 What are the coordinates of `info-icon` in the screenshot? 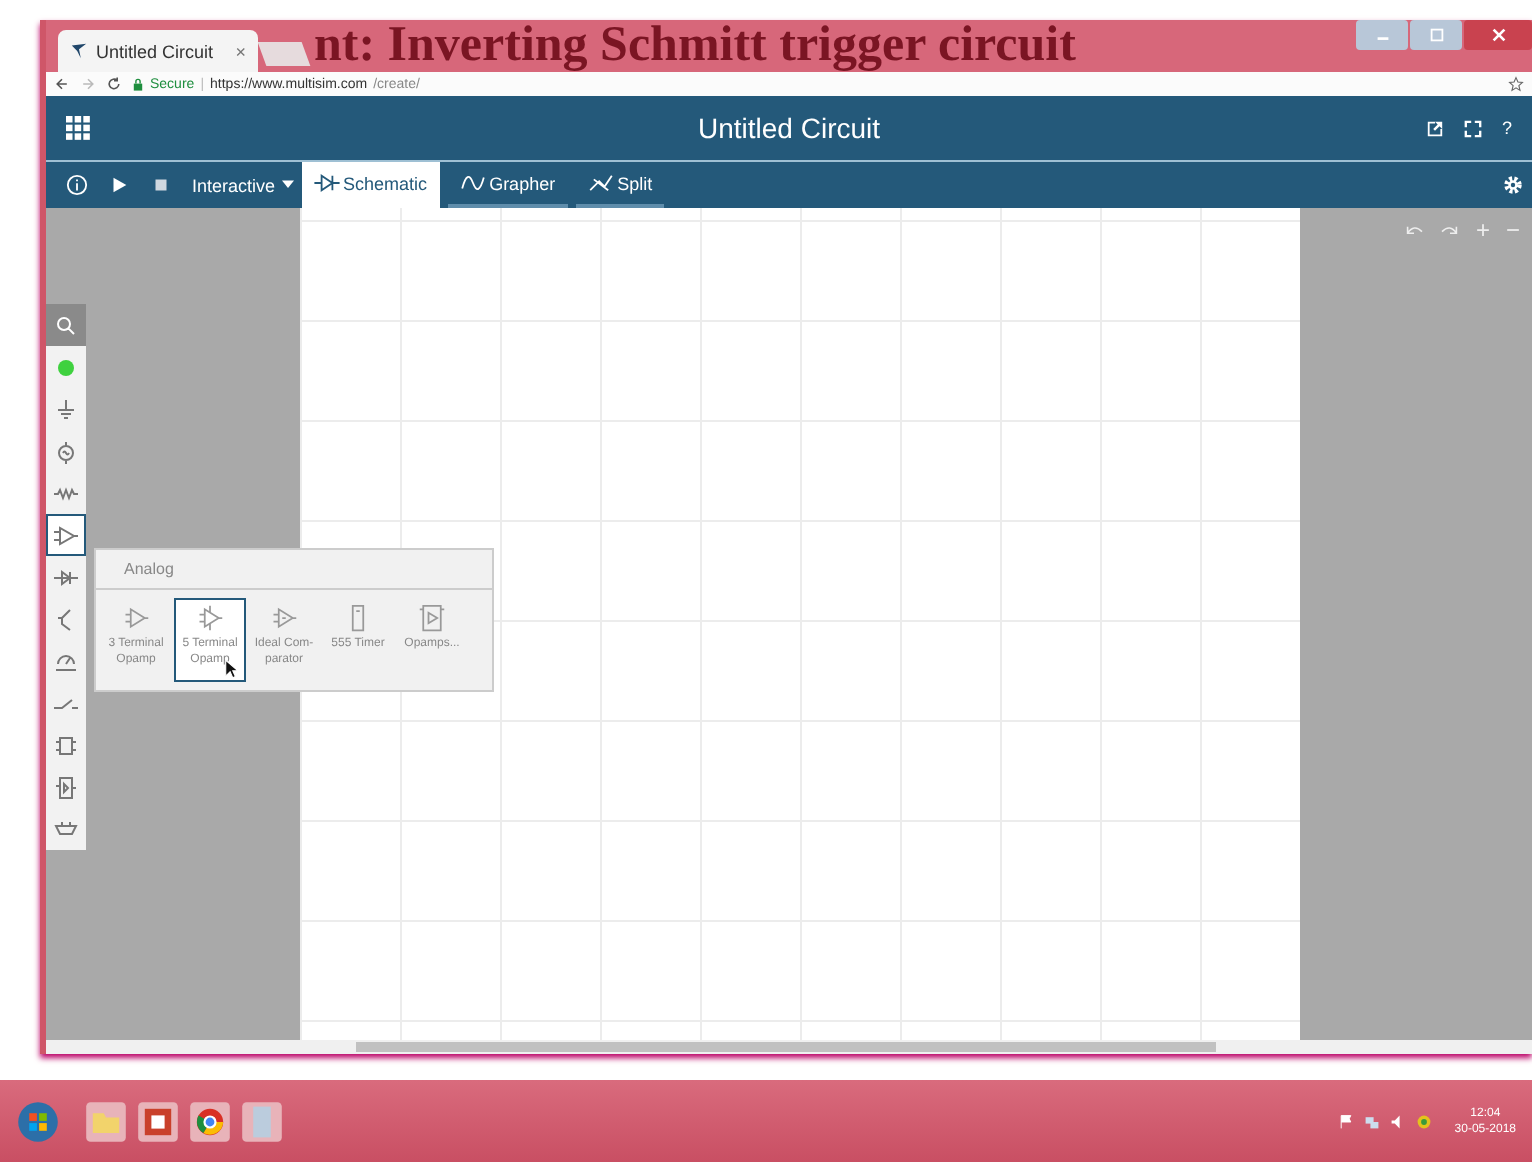 It's located at (77, 185).